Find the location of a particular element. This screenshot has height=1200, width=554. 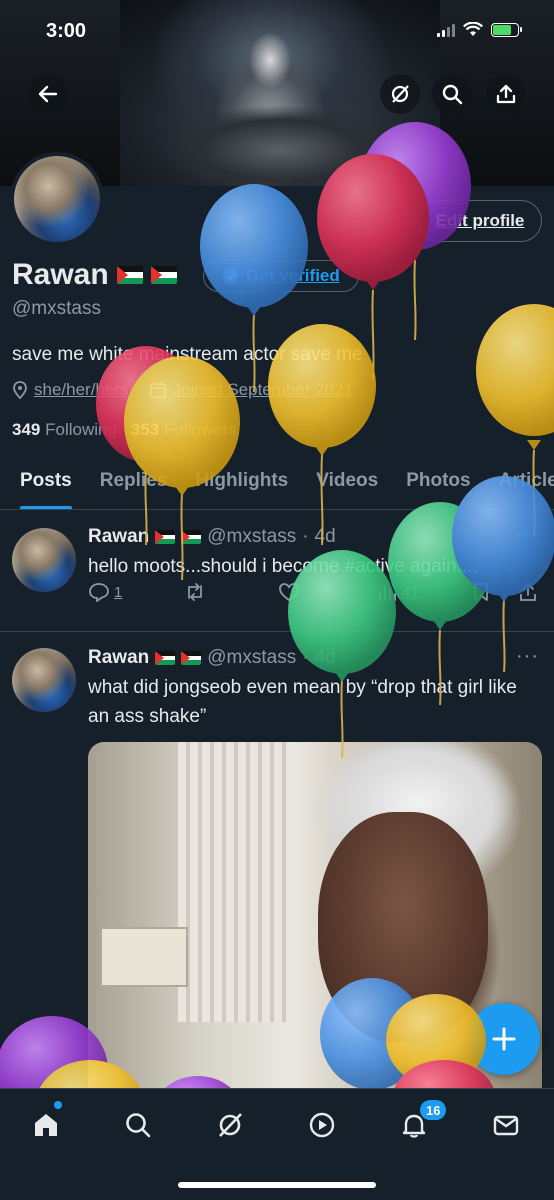

photo-curtain is located at coordinates (233, 882).